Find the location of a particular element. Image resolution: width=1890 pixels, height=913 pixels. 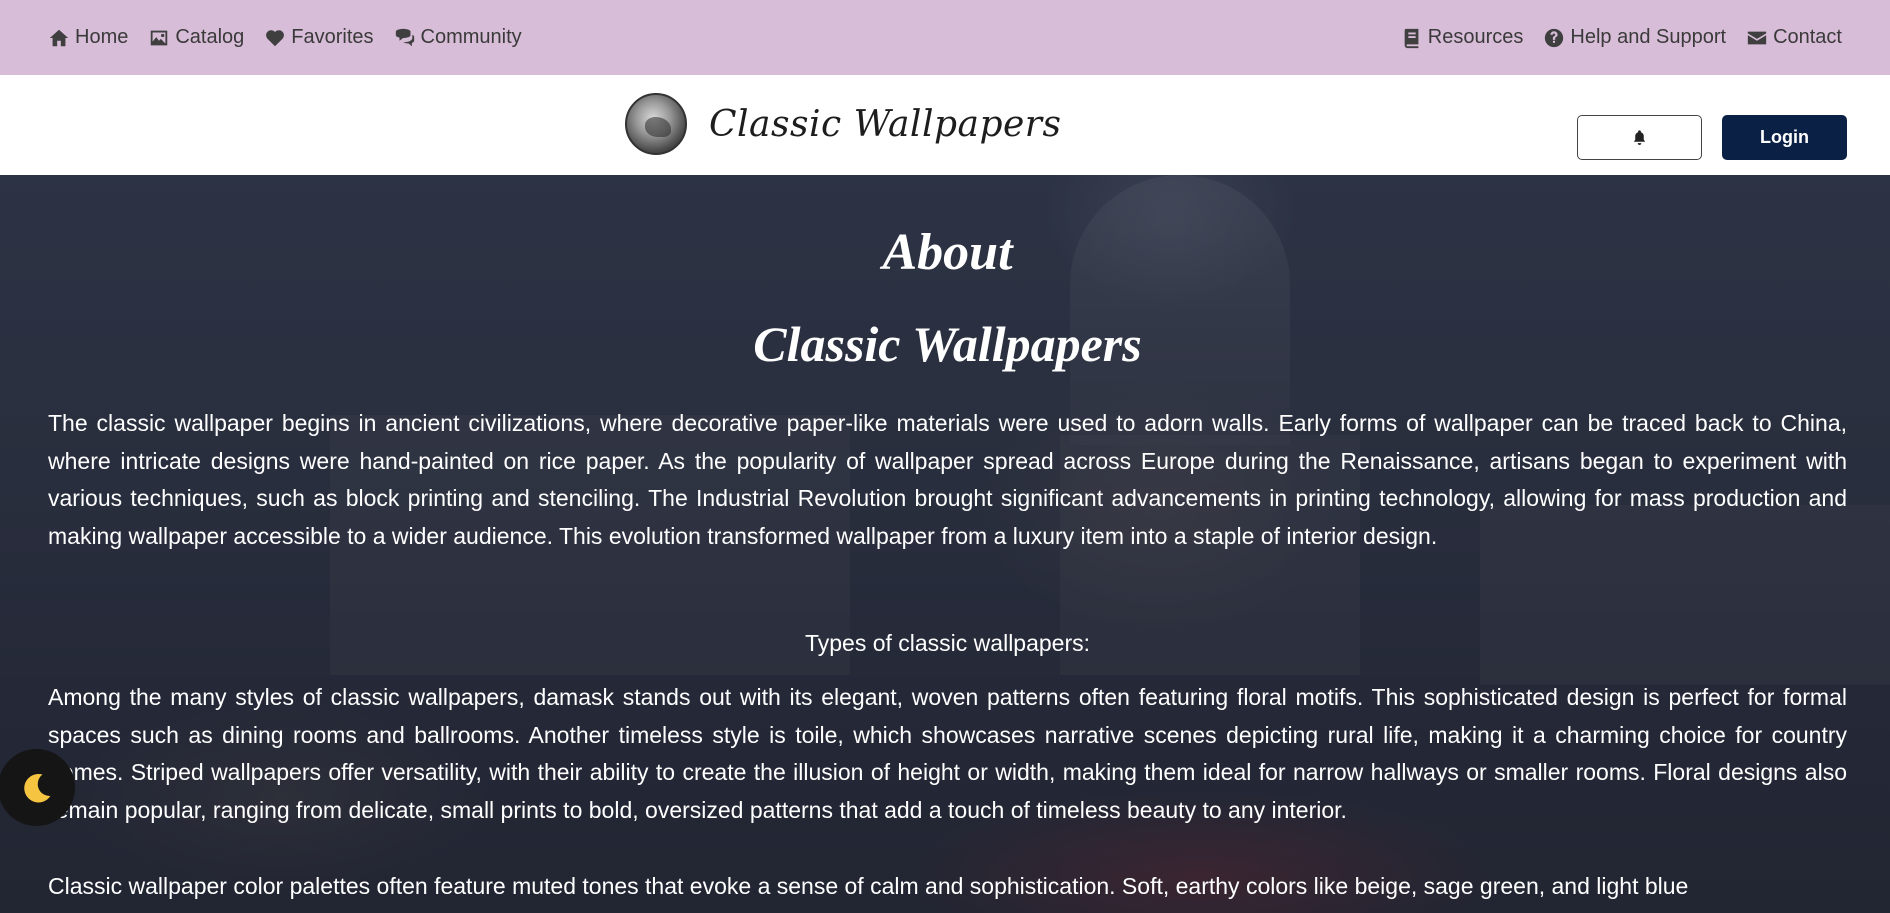

logo-image is located at coordinates (656, 124).